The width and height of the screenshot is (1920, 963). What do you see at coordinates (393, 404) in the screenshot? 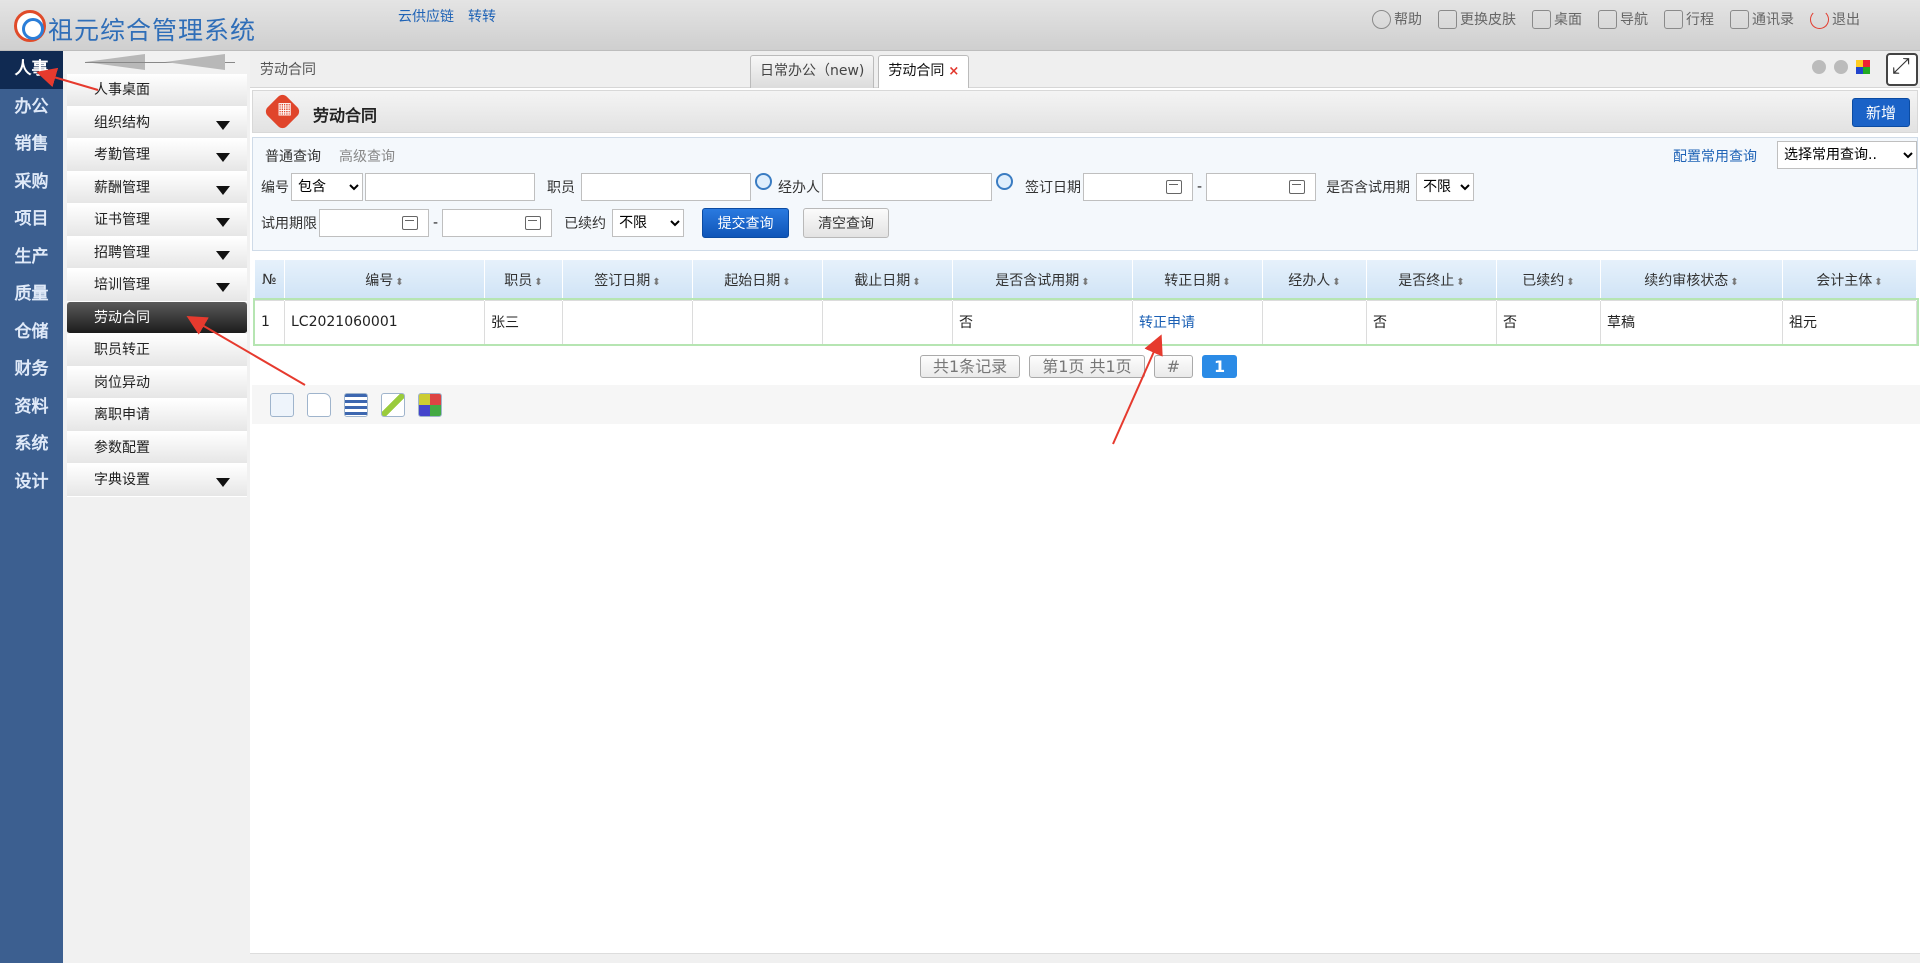
I see `edit-icon` at bounding box center [393, 404].